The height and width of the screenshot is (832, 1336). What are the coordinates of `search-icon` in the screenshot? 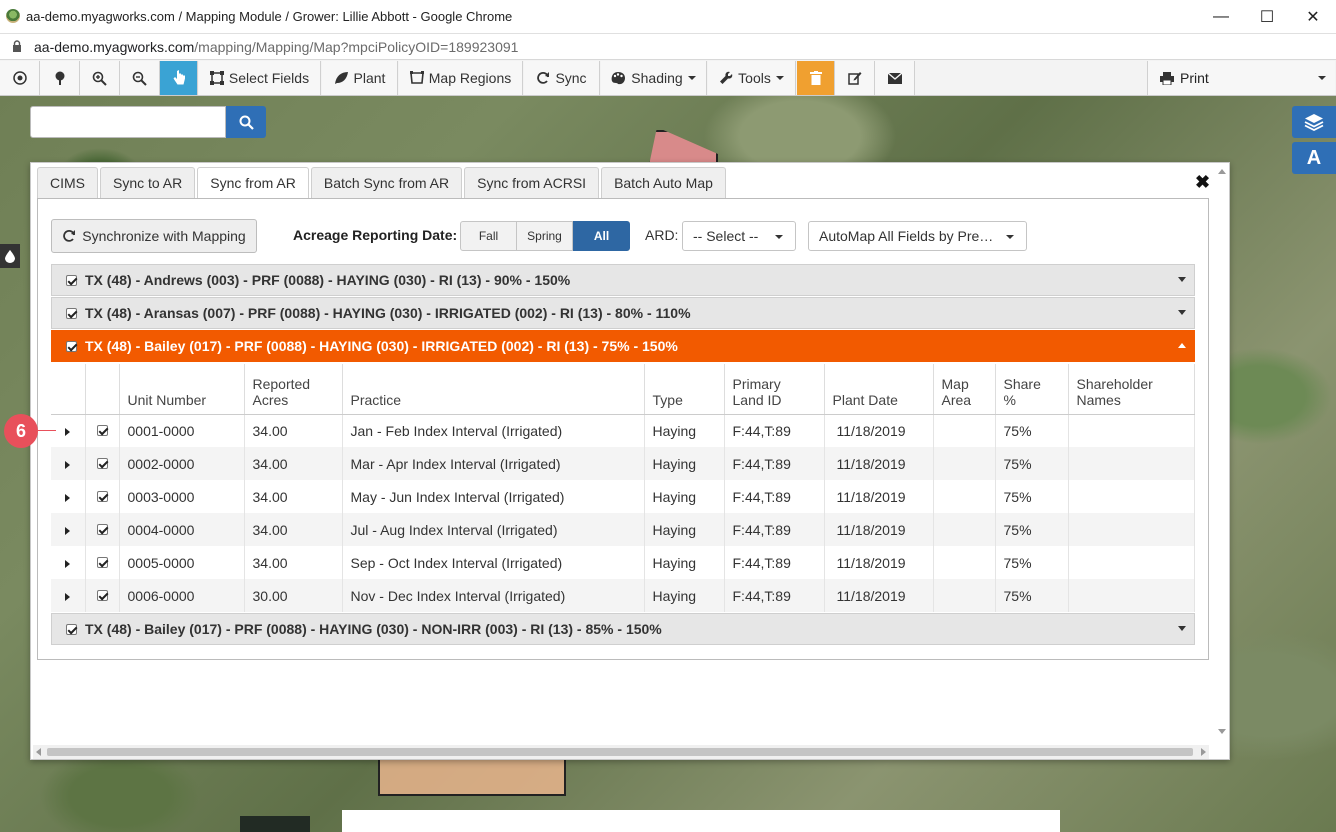 It's located at (246, 122).